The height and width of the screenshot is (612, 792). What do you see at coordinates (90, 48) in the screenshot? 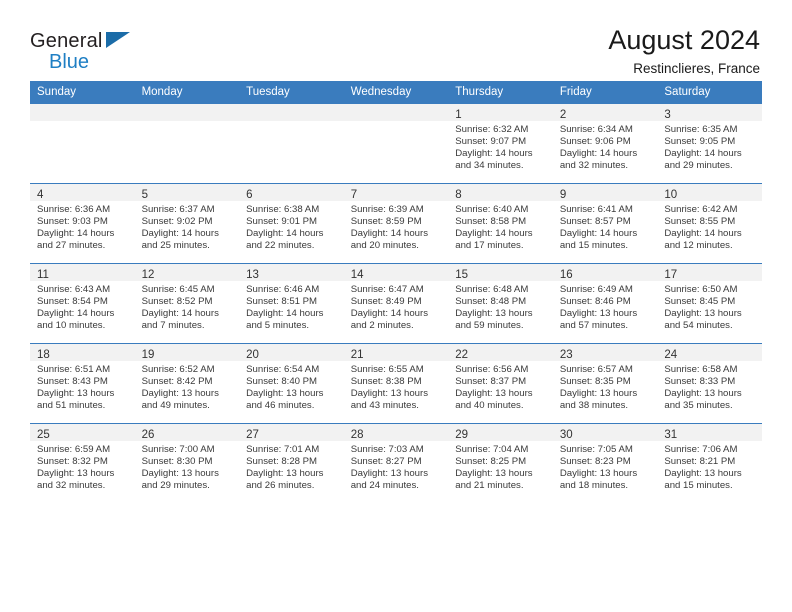
I see `brand-logo: General Blue` at bounding box center [90, 48].